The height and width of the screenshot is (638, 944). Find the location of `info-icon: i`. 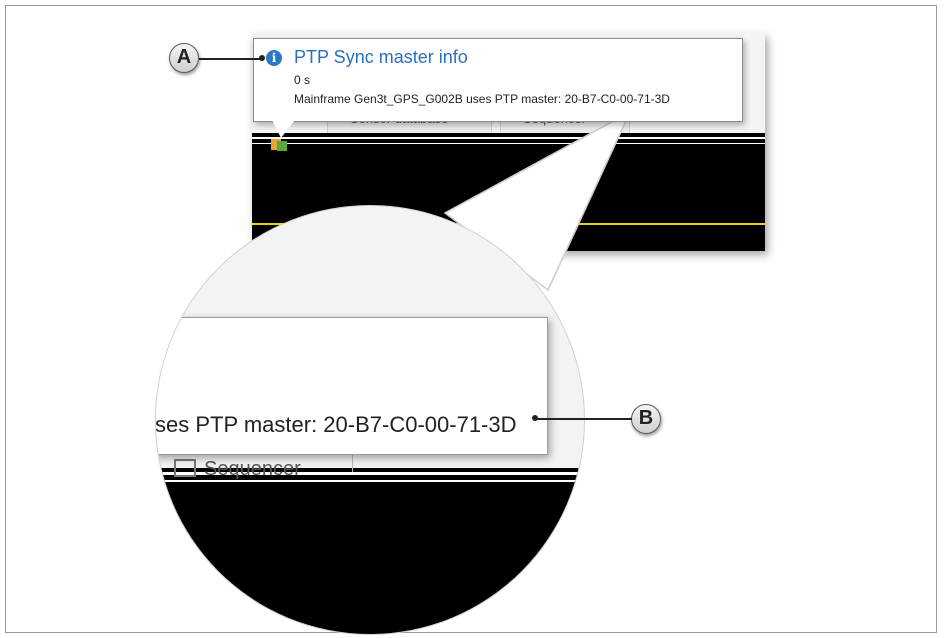

info-icon: i is located at coordinates (274, 58).